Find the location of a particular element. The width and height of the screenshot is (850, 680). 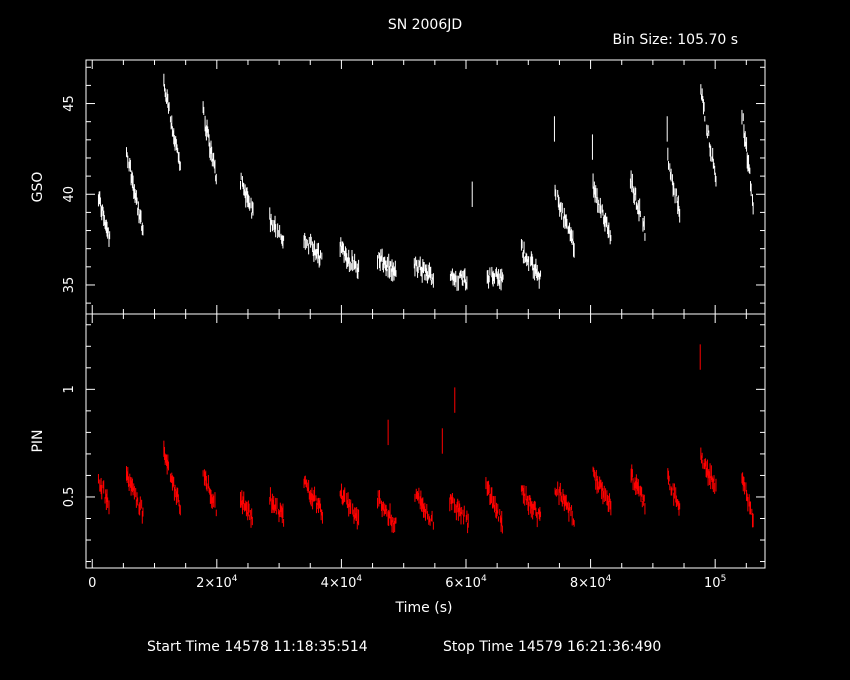

time-axis-label: Time (s) is located at coordinates (424, 608).